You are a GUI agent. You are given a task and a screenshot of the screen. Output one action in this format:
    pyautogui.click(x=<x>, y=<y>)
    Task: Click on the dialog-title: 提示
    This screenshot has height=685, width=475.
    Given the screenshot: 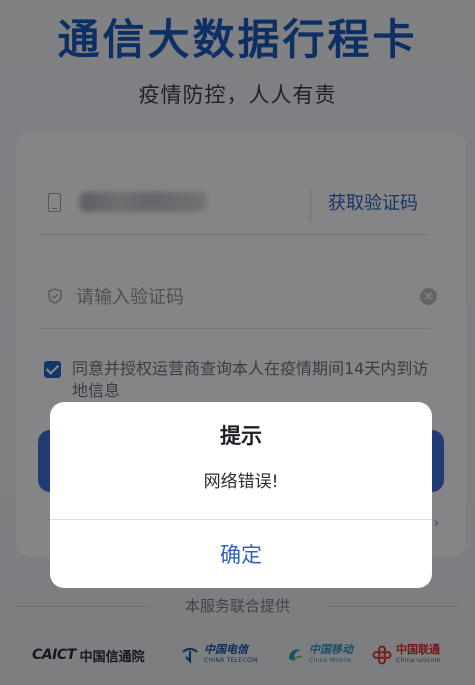 What is the action you would take?
    pyautogui.click(x=241, y=436)
    